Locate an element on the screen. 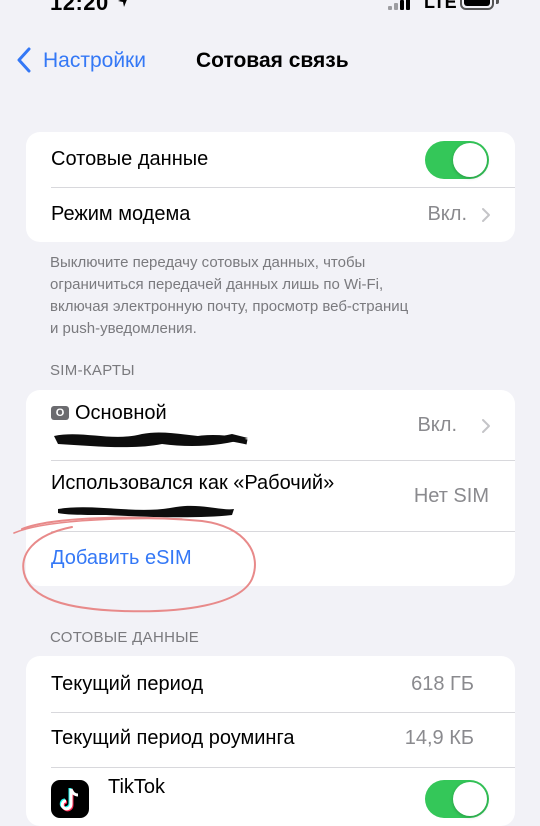 The width and height of the screenshot is (540, 826). current-period-row: Текущий период 618 ГБ is located at coordinates (270, 684).